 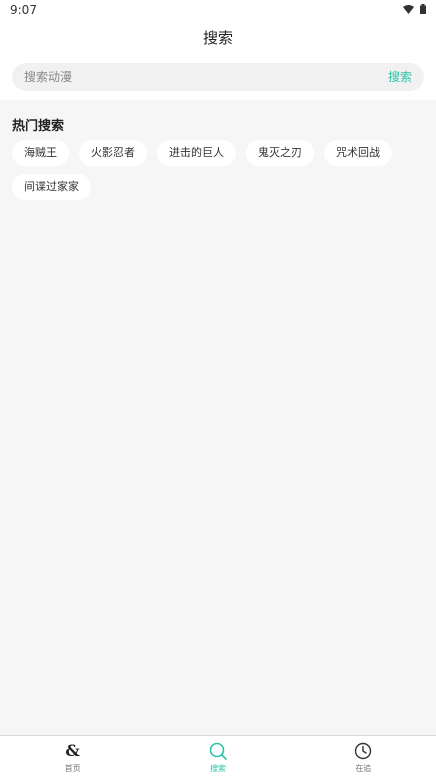 What do you see at coordinates (408, 9) in the screenshot?
I see `wifi-icon` at bounding box center [408, 9].